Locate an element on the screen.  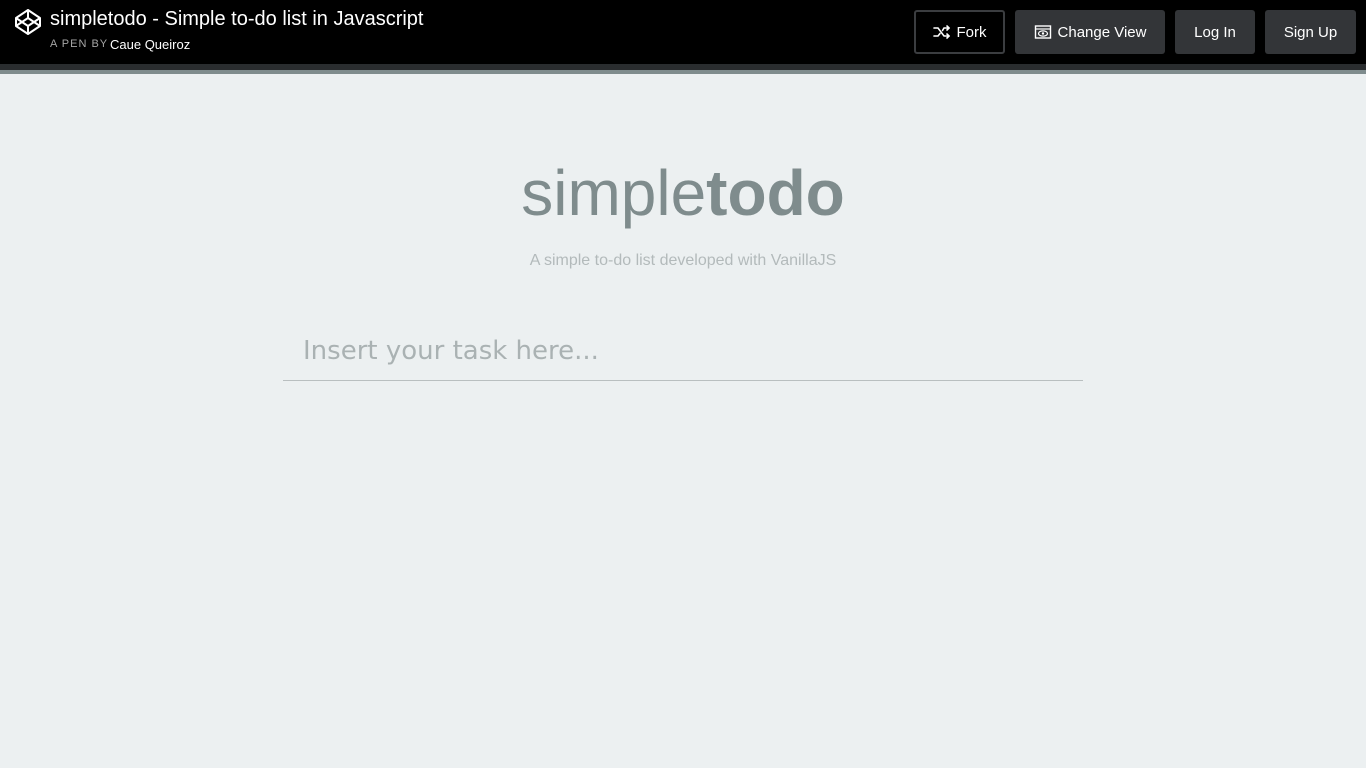
task-input is located at coordinates (683, 351).